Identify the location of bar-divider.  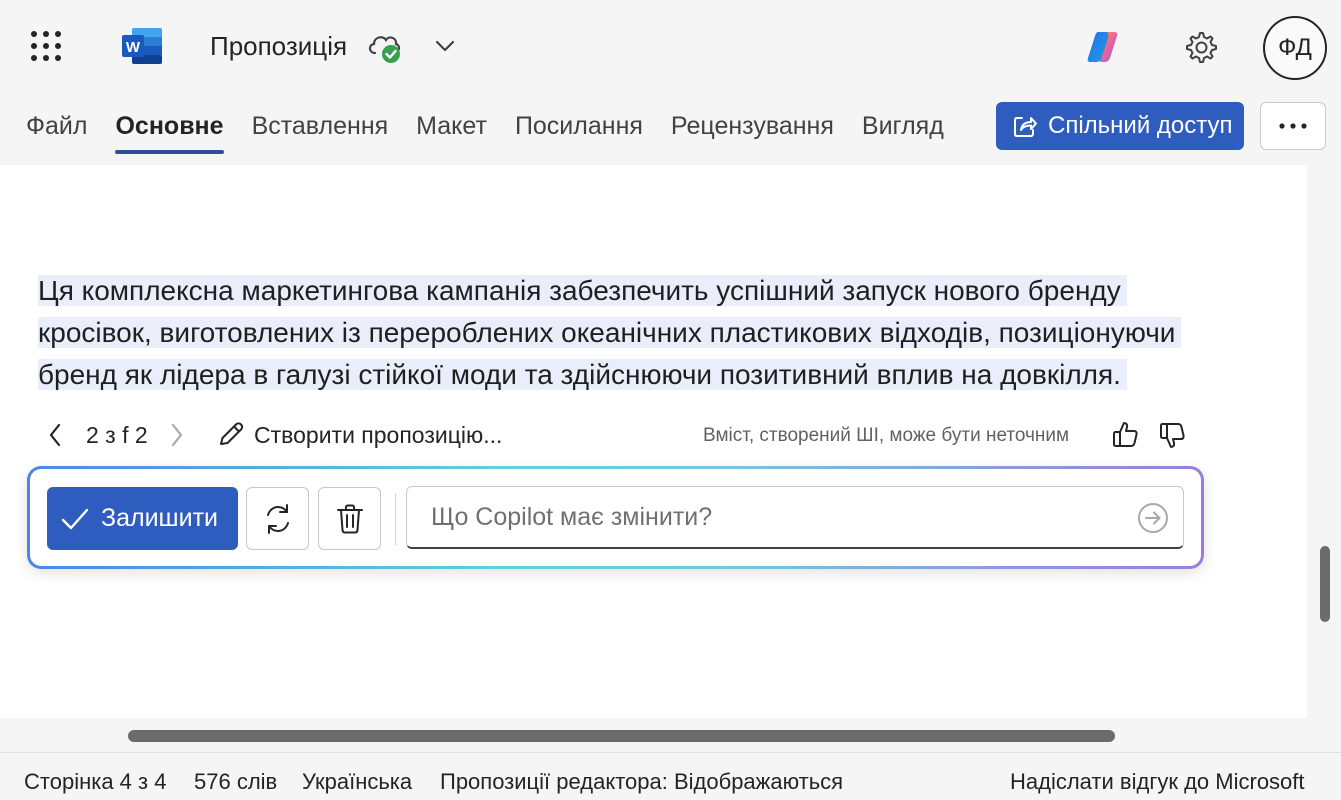
(395, 519).